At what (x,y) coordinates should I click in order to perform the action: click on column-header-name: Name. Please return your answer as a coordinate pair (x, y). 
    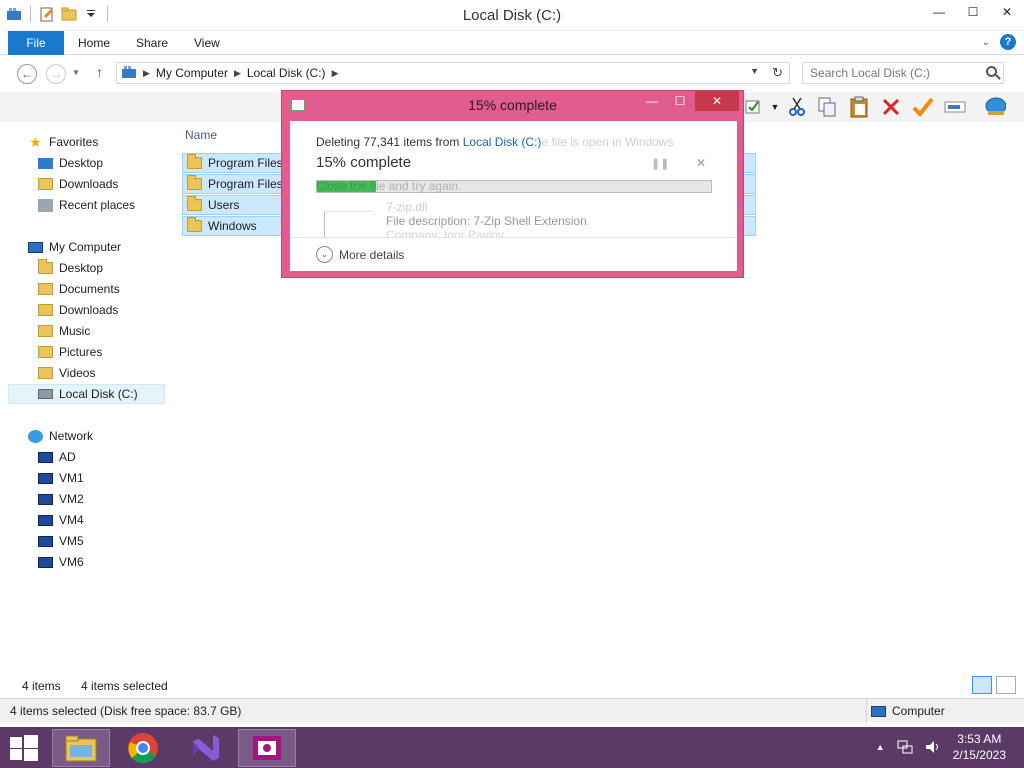
    Looking at the image, I should click on (201, 135).